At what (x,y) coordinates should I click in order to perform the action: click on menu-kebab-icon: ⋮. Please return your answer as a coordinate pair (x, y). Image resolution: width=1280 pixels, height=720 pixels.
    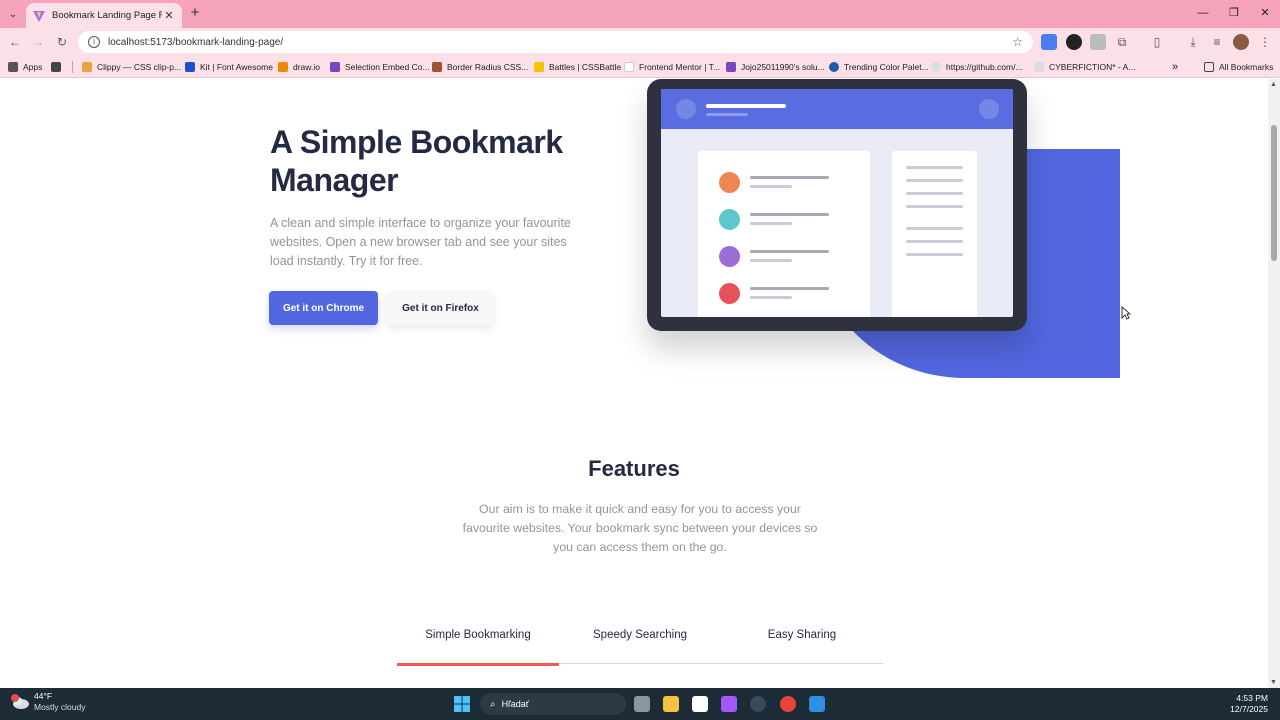
    Looking at the image, I should click on (1265, 42).